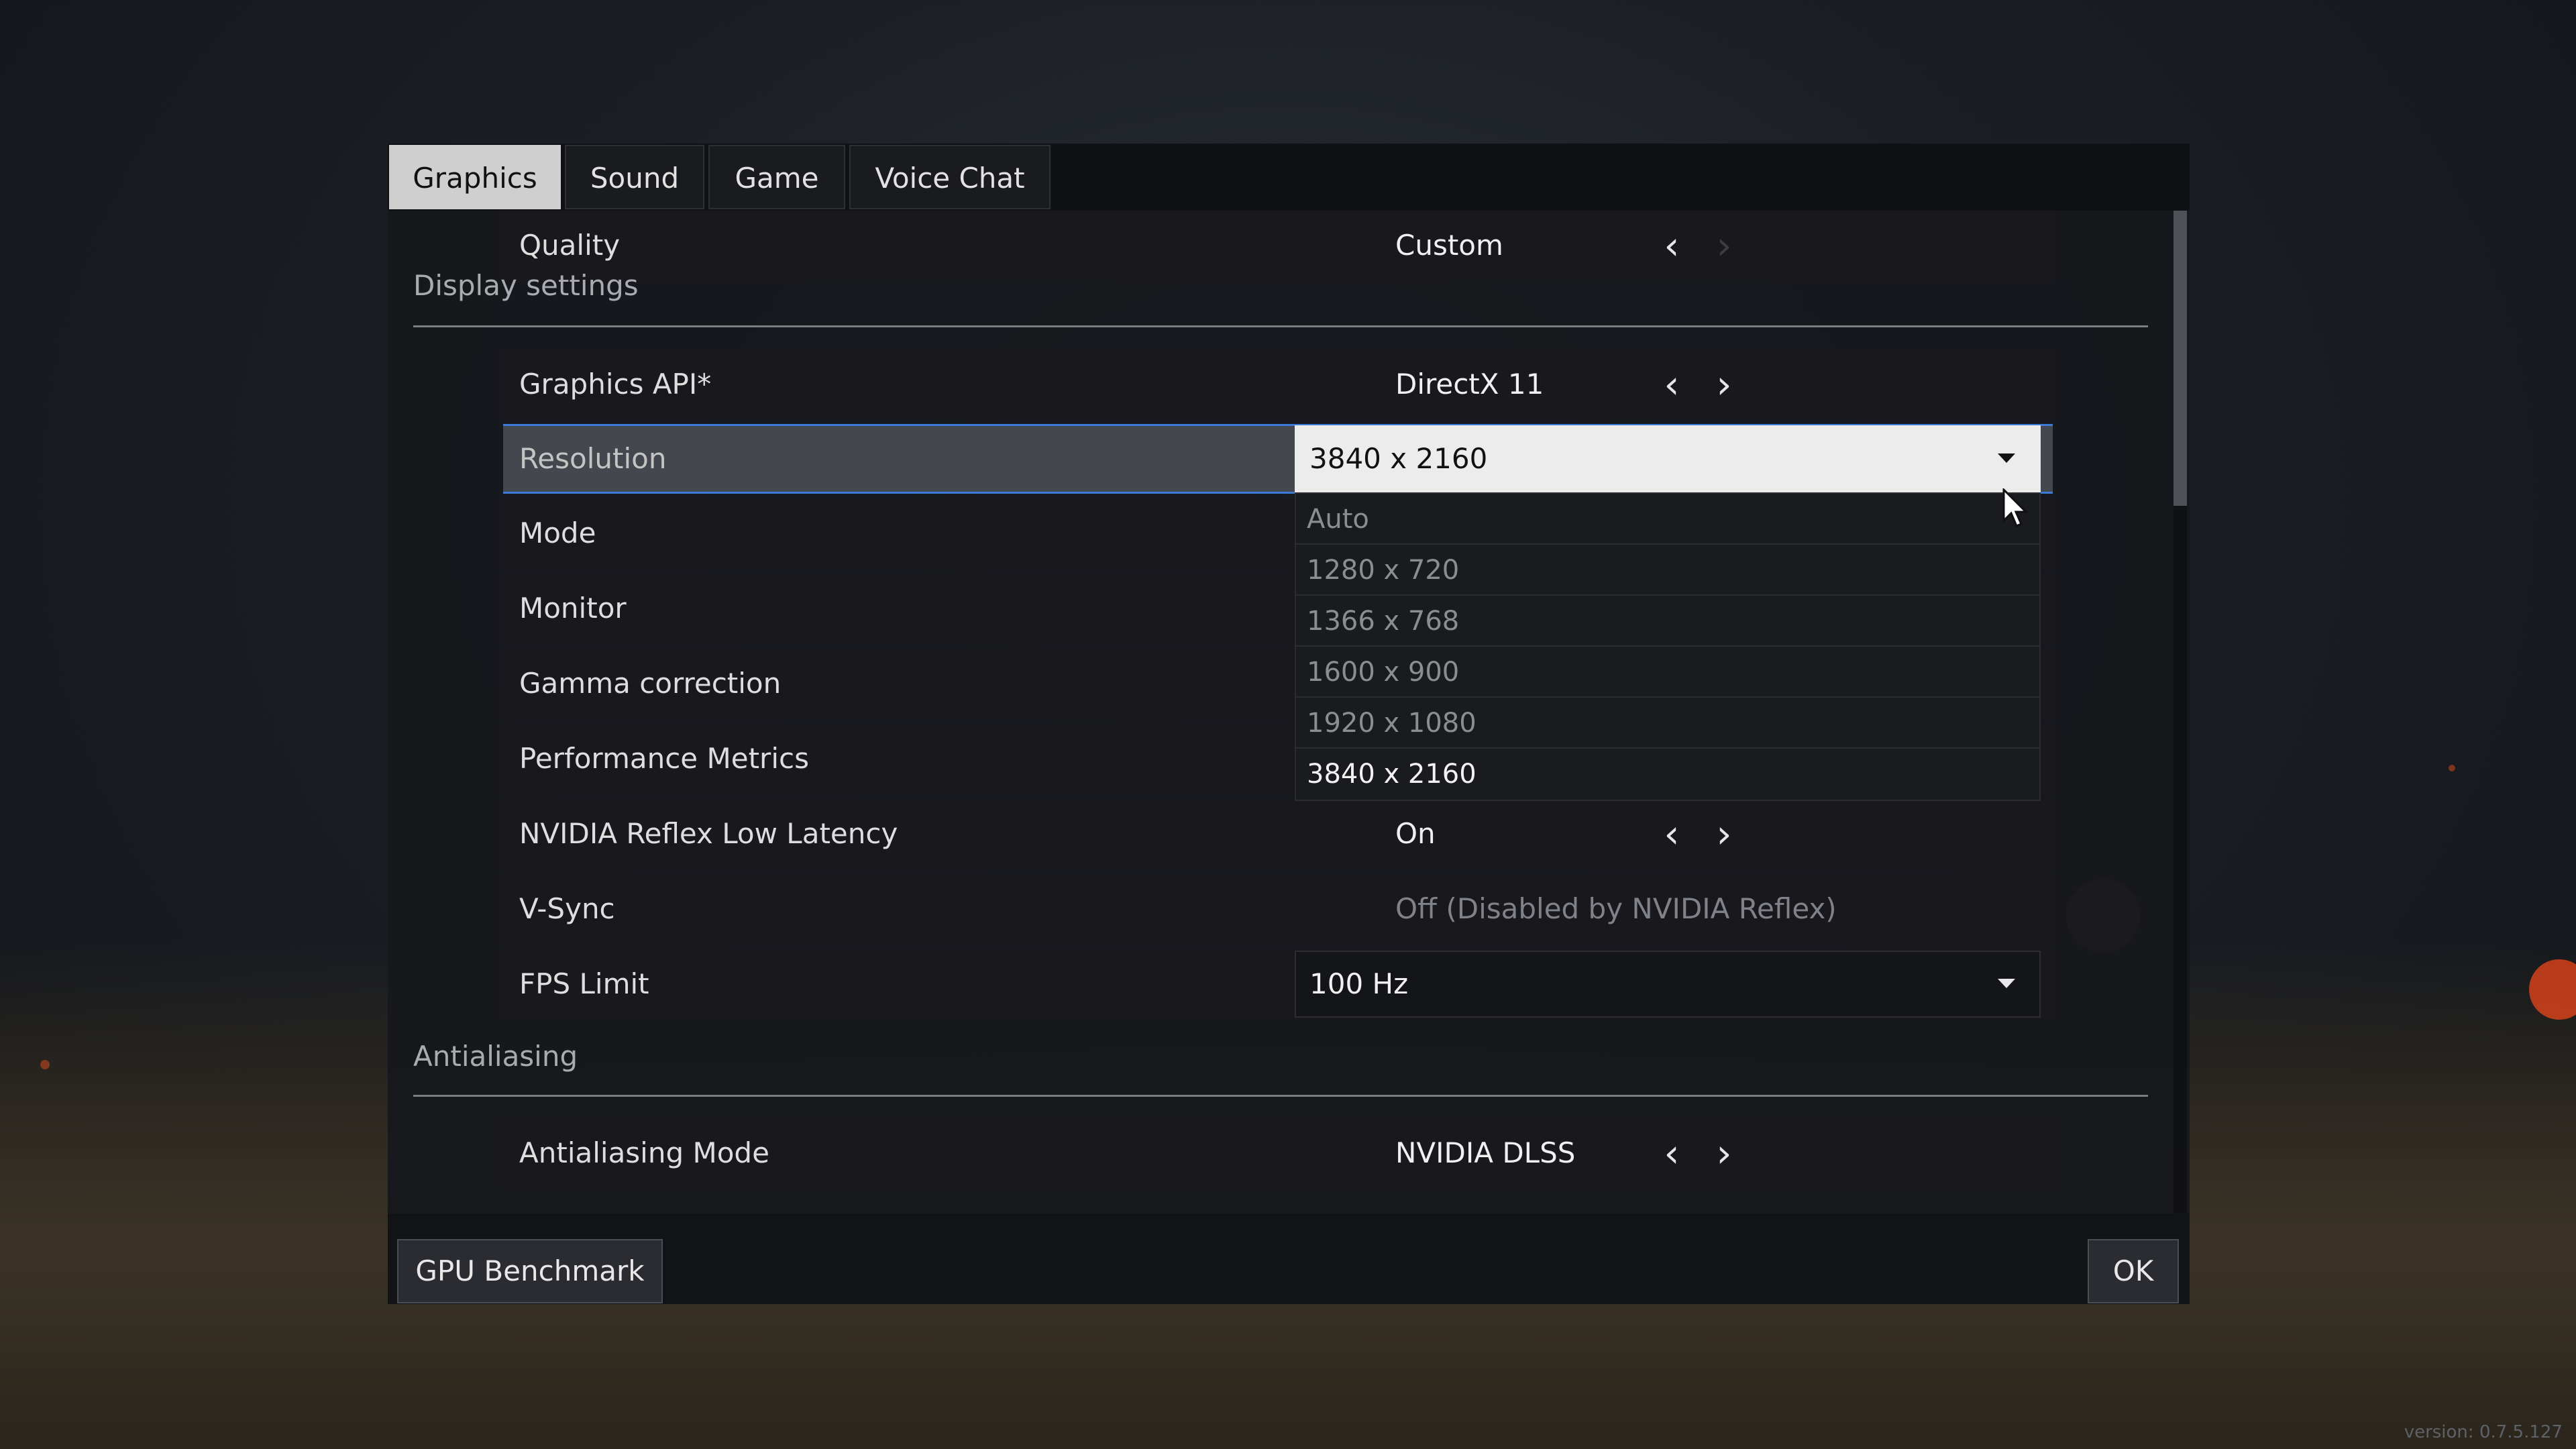  What do you see at coordinates (1278, 245) in the screenshot?
I see `setting-row-quality: Quality Custom ‹ ›` at bounding box center [1278, 245].